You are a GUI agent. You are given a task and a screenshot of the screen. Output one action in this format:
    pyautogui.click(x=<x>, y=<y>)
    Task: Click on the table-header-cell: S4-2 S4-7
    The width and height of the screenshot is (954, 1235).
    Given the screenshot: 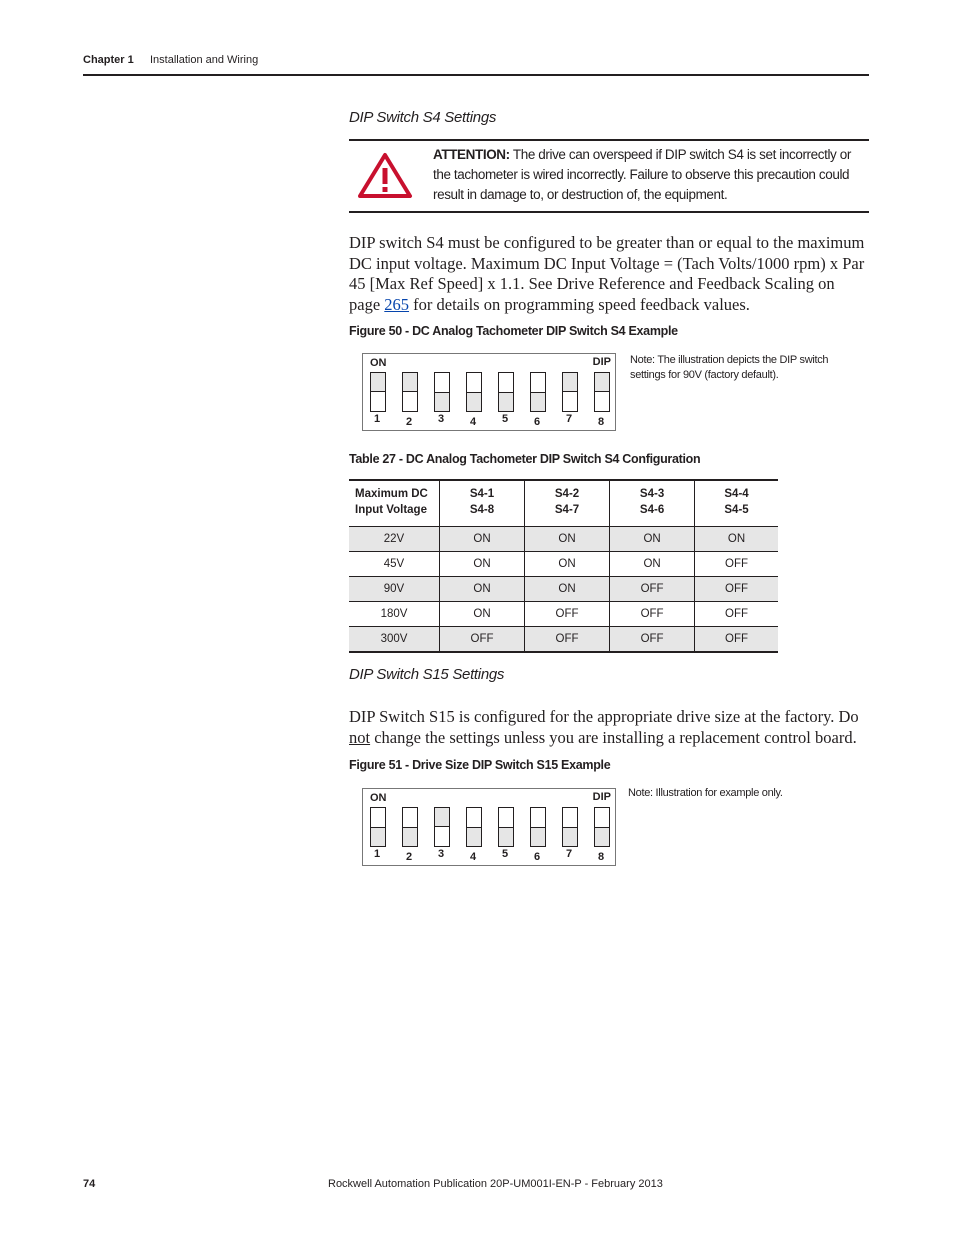 What is the action you would take?
    pyautogui.click(x=567, y=503)
    